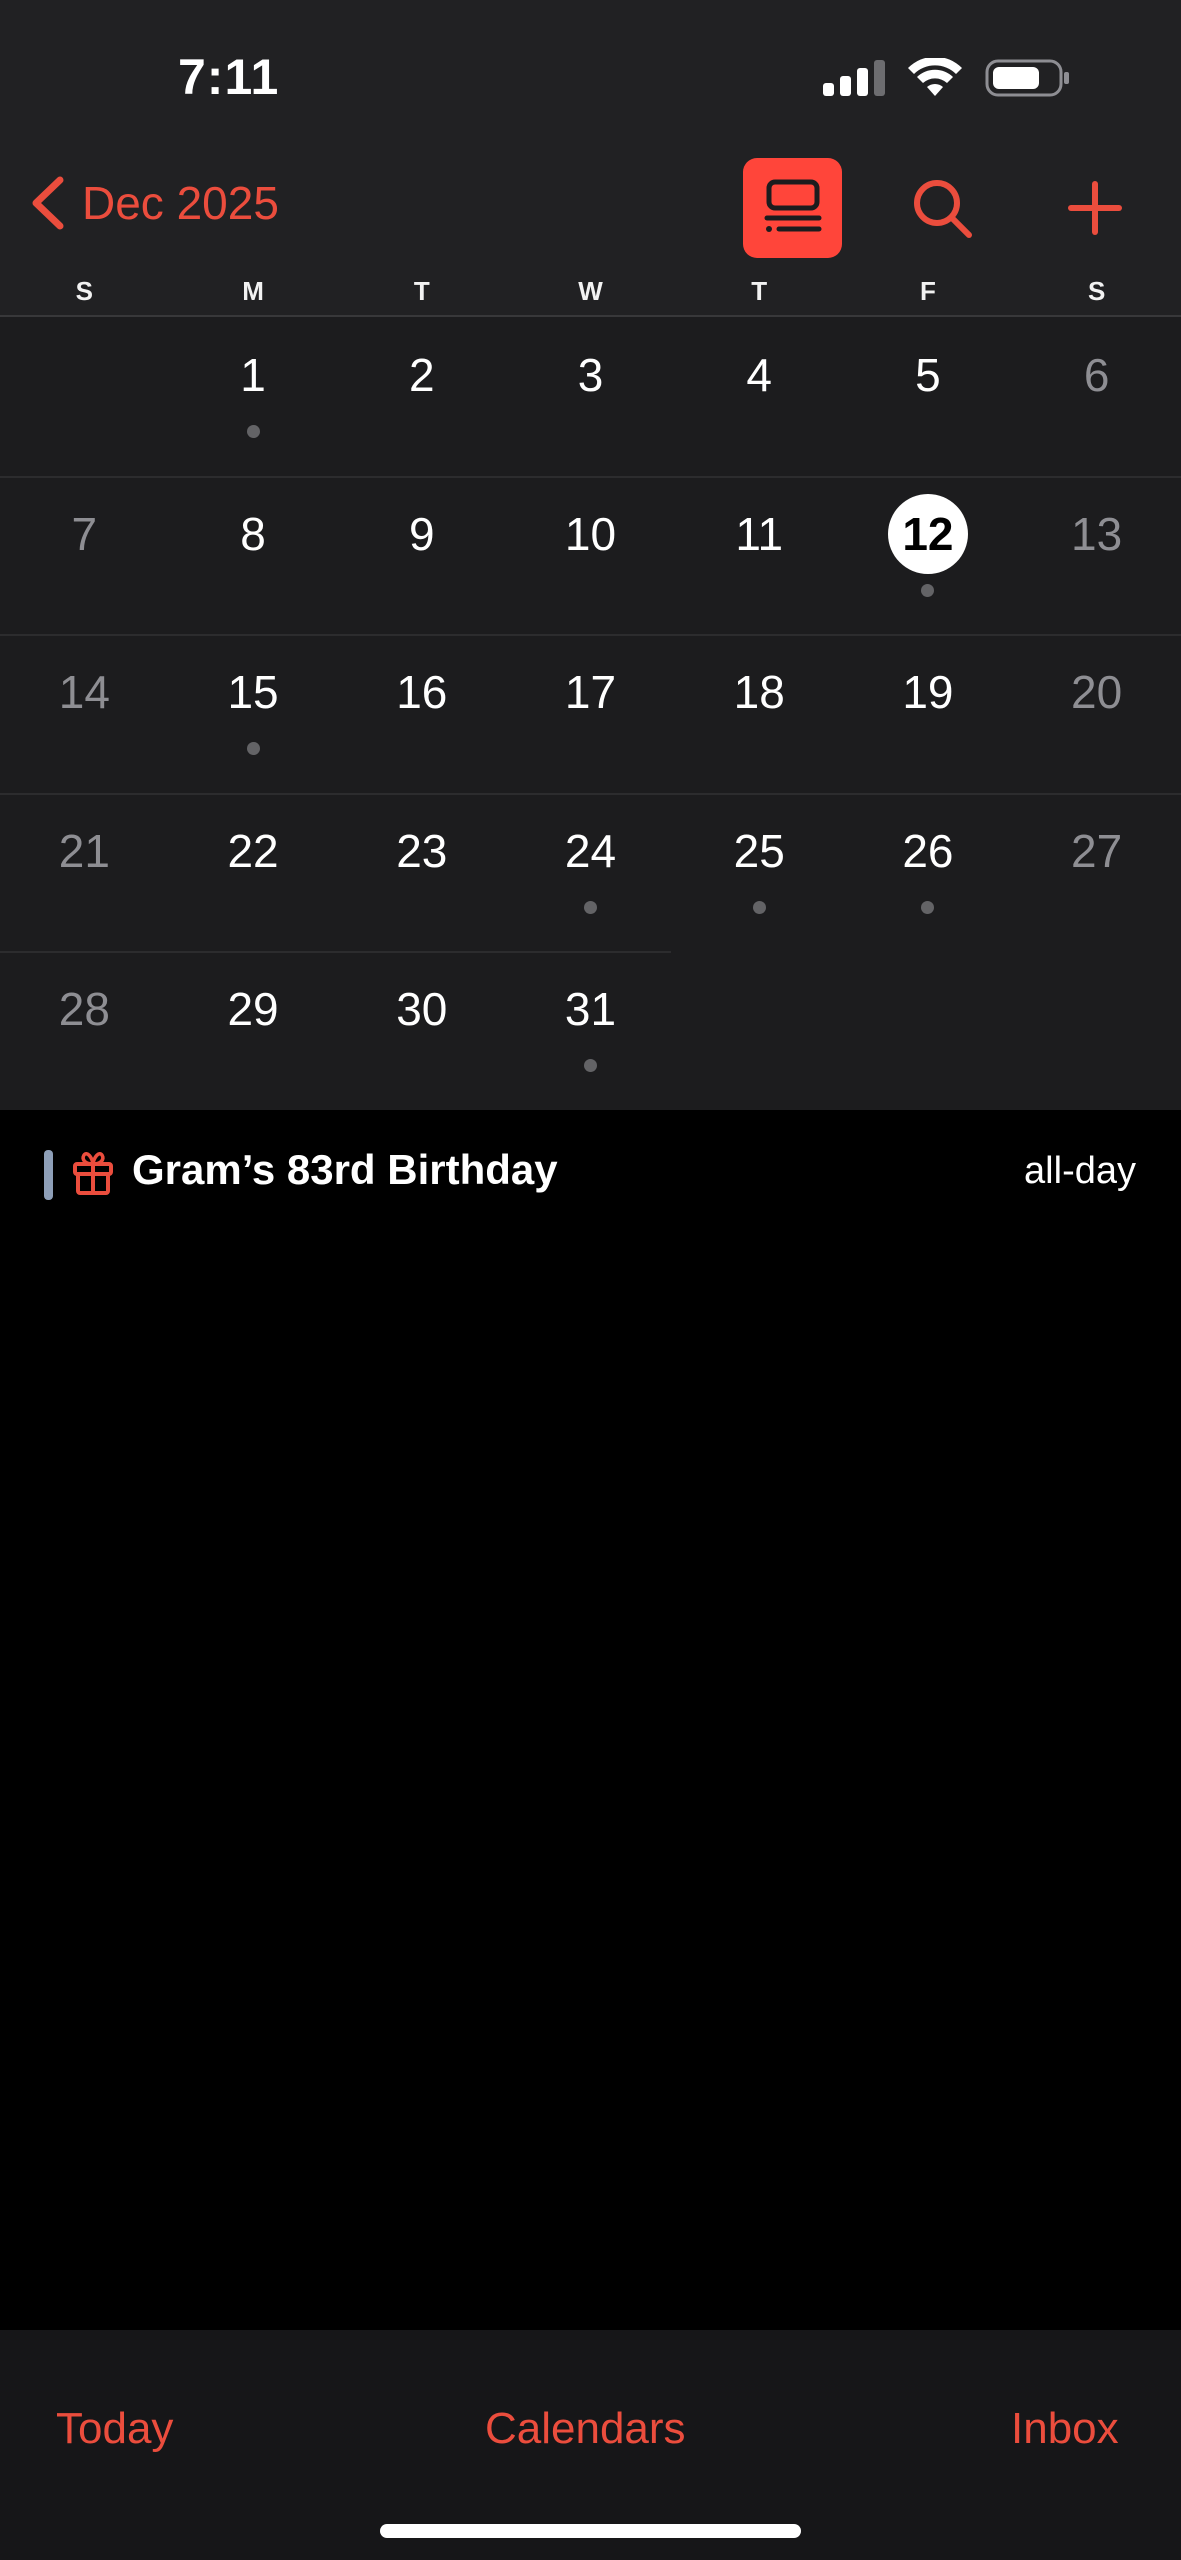  I want to click on calendar-day: 15, so click(253, 713).